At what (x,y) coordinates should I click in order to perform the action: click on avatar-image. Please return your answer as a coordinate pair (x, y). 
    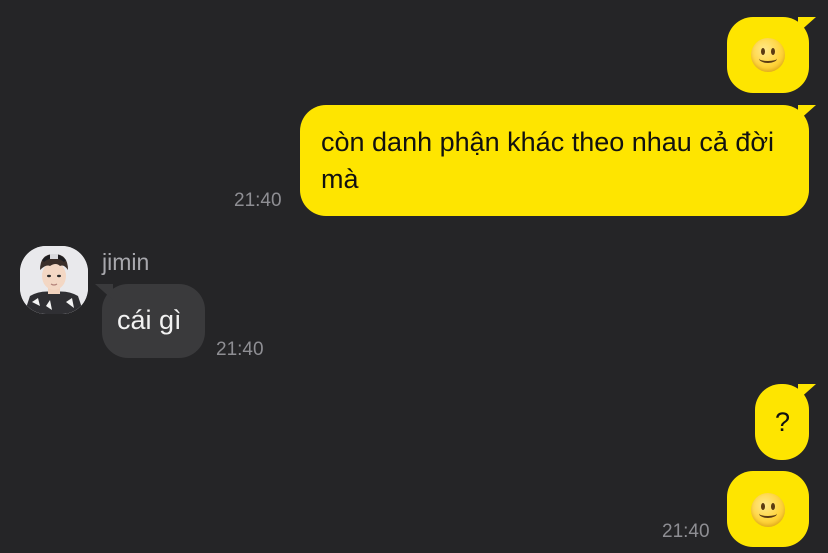
    Looking at the image, I should click on (54, 280).